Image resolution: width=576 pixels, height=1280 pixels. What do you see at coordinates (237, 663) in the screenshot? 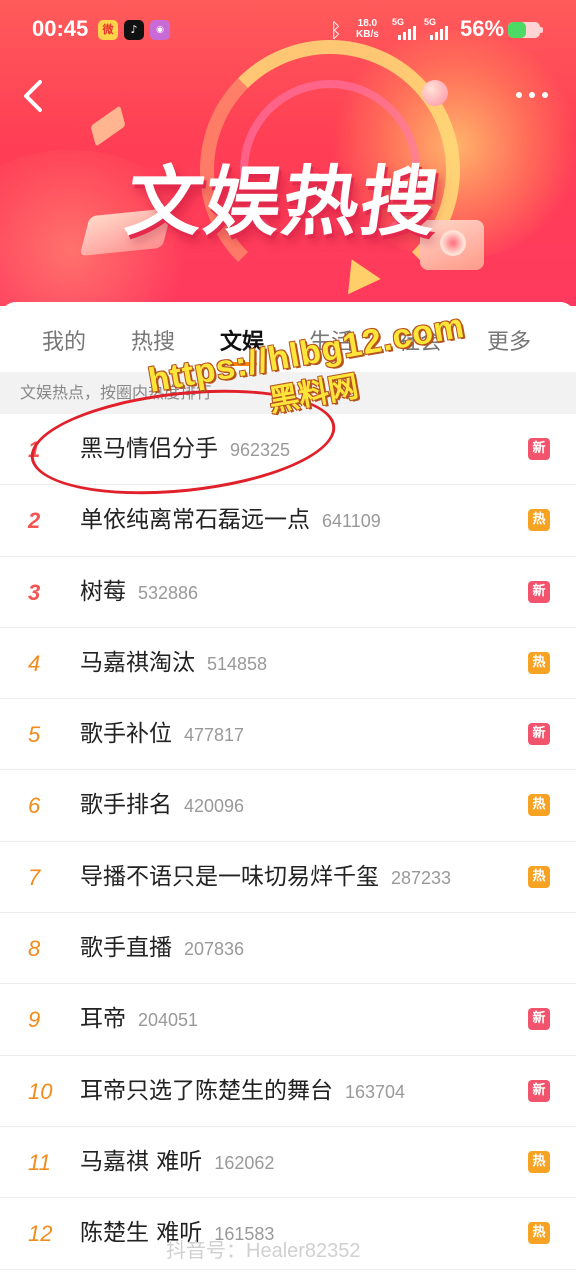
I see `item-heat-count: 514858` at bounding box center [237, 663].